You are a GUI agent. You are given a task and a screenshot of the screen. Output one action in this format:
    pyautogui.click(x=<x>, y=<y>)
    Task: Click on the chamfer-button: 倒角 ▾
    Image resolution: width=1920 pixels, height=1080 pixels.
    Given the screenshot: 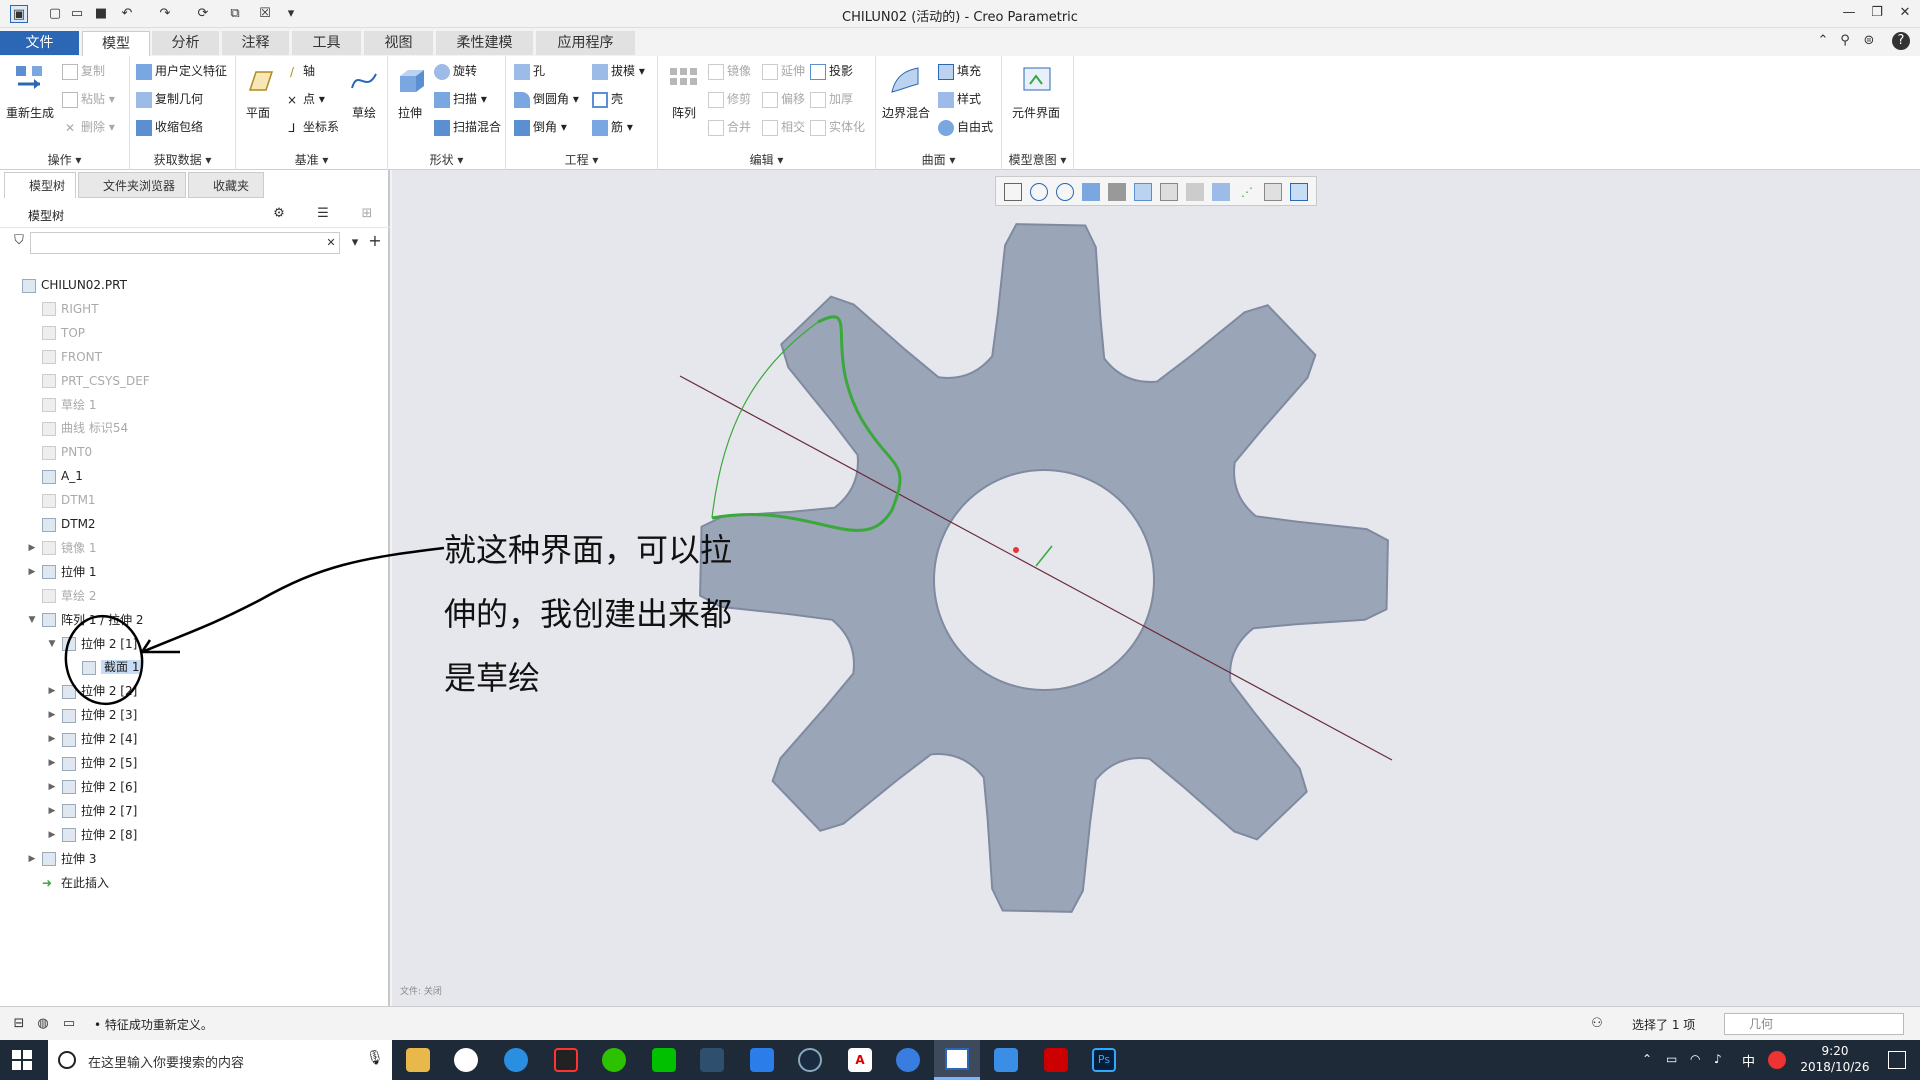 What is the action you would take?
    pyautogui.click(x=540, y=127)
    